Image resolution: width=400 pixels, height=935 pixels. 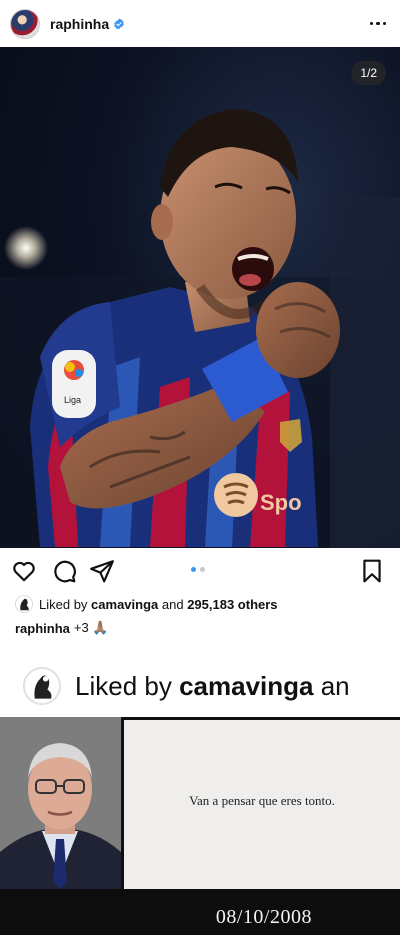 What do you see at coordinates (79, 24) in the screenshot?
I see `username: raphinha` at bounding box center [79, 24].